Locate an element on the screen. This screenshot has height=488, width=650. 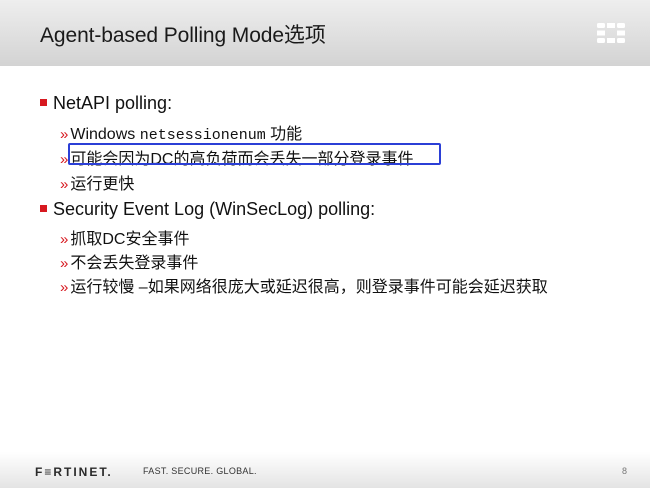
subbullet-windows-netsessionenum: » Windows netsessionenum 功能 is located at coordinates (181, 132).